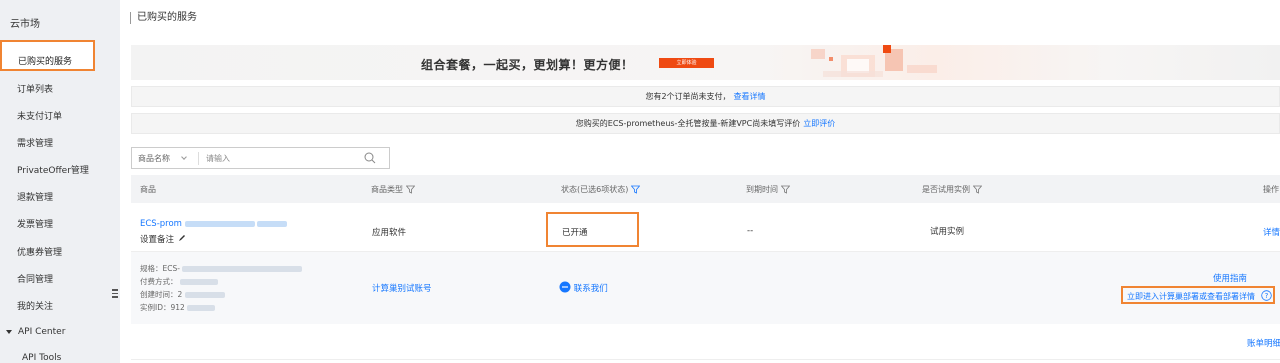 The image size is (1280, 363). I want to click on status-badge: 已开通, so click(575, 233).